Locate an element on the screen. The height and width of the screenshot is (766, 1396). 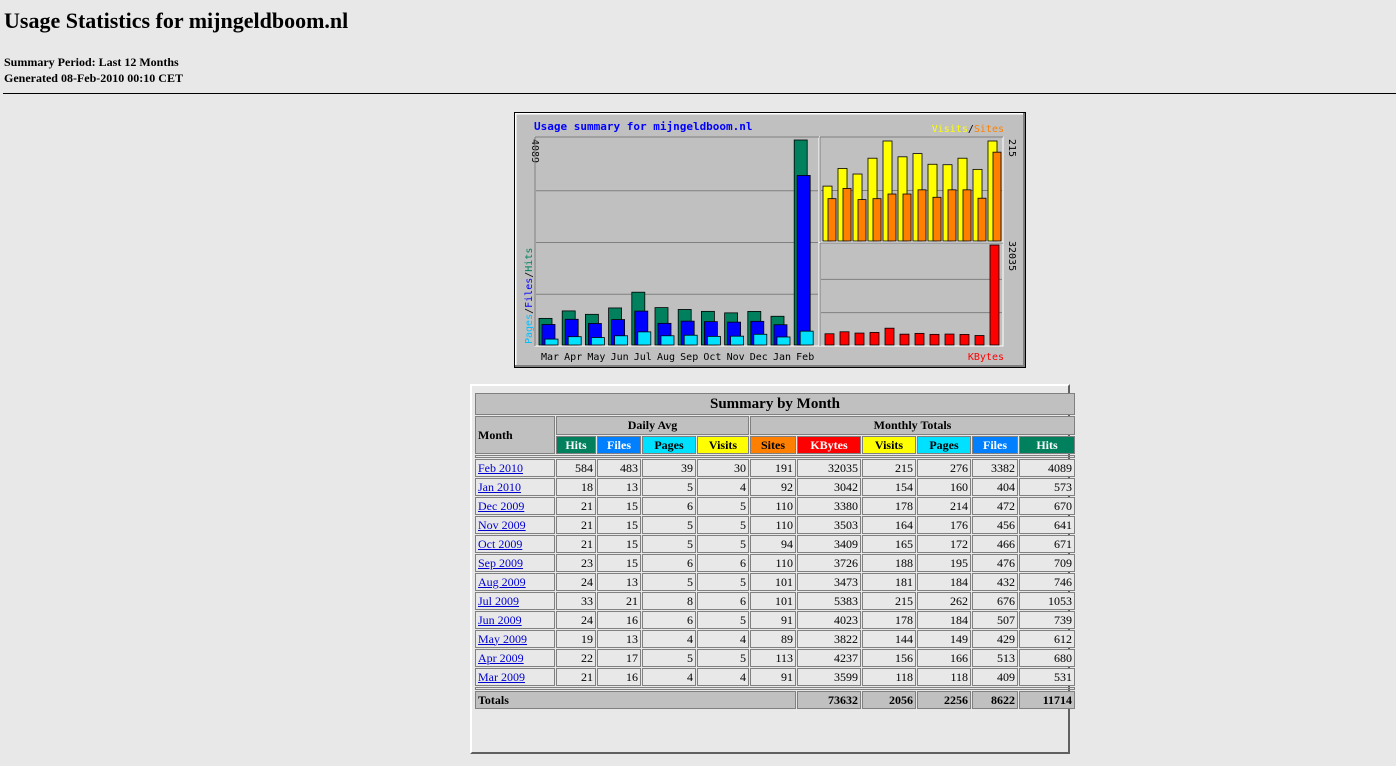
monthly-pages-cell: 149 is located at coordinates (944, 639).